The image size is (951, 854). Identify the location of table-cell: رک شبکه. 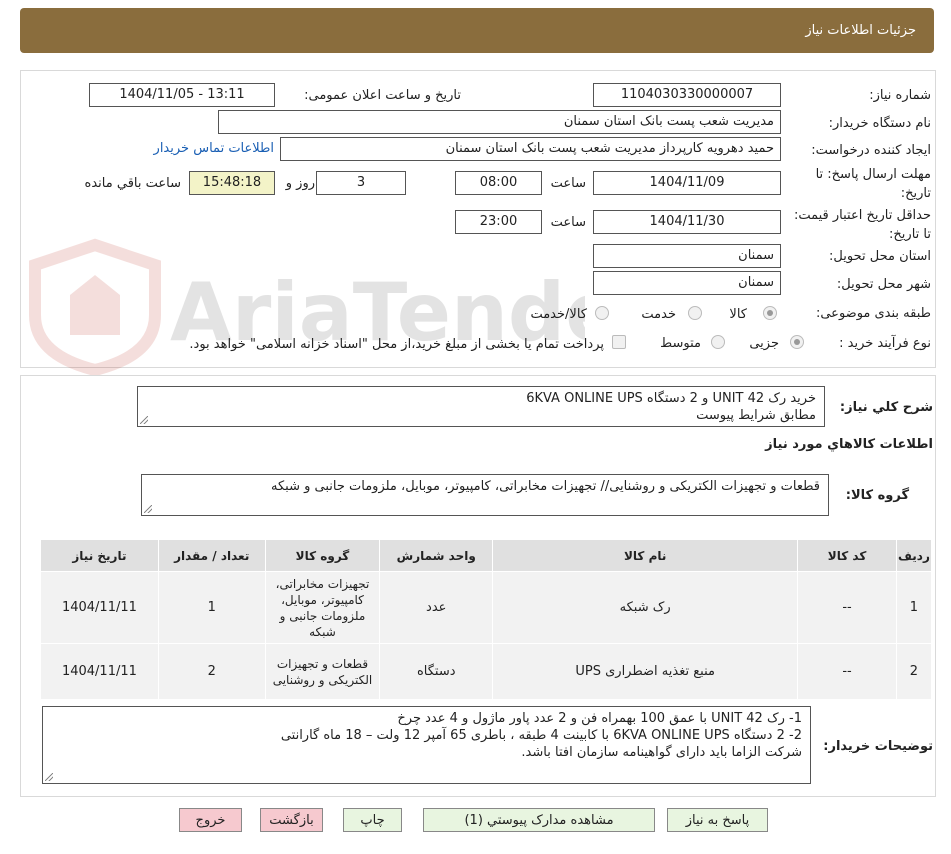
(645, 607).